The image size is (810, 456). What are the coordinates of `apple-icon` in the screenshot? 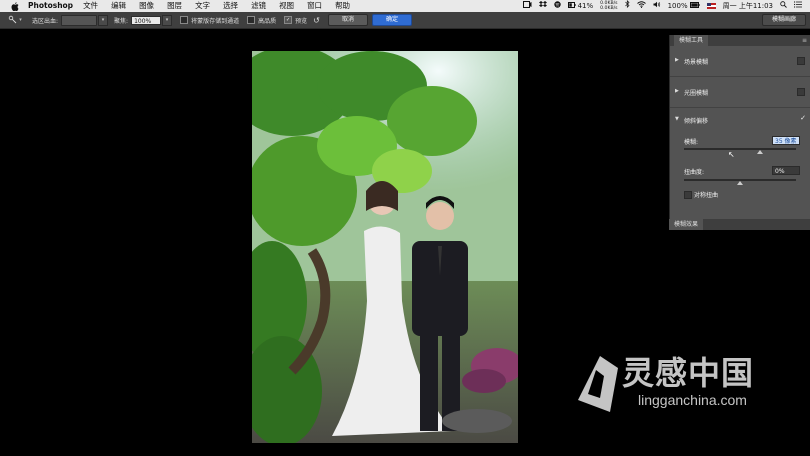 It's located at (15, 6).